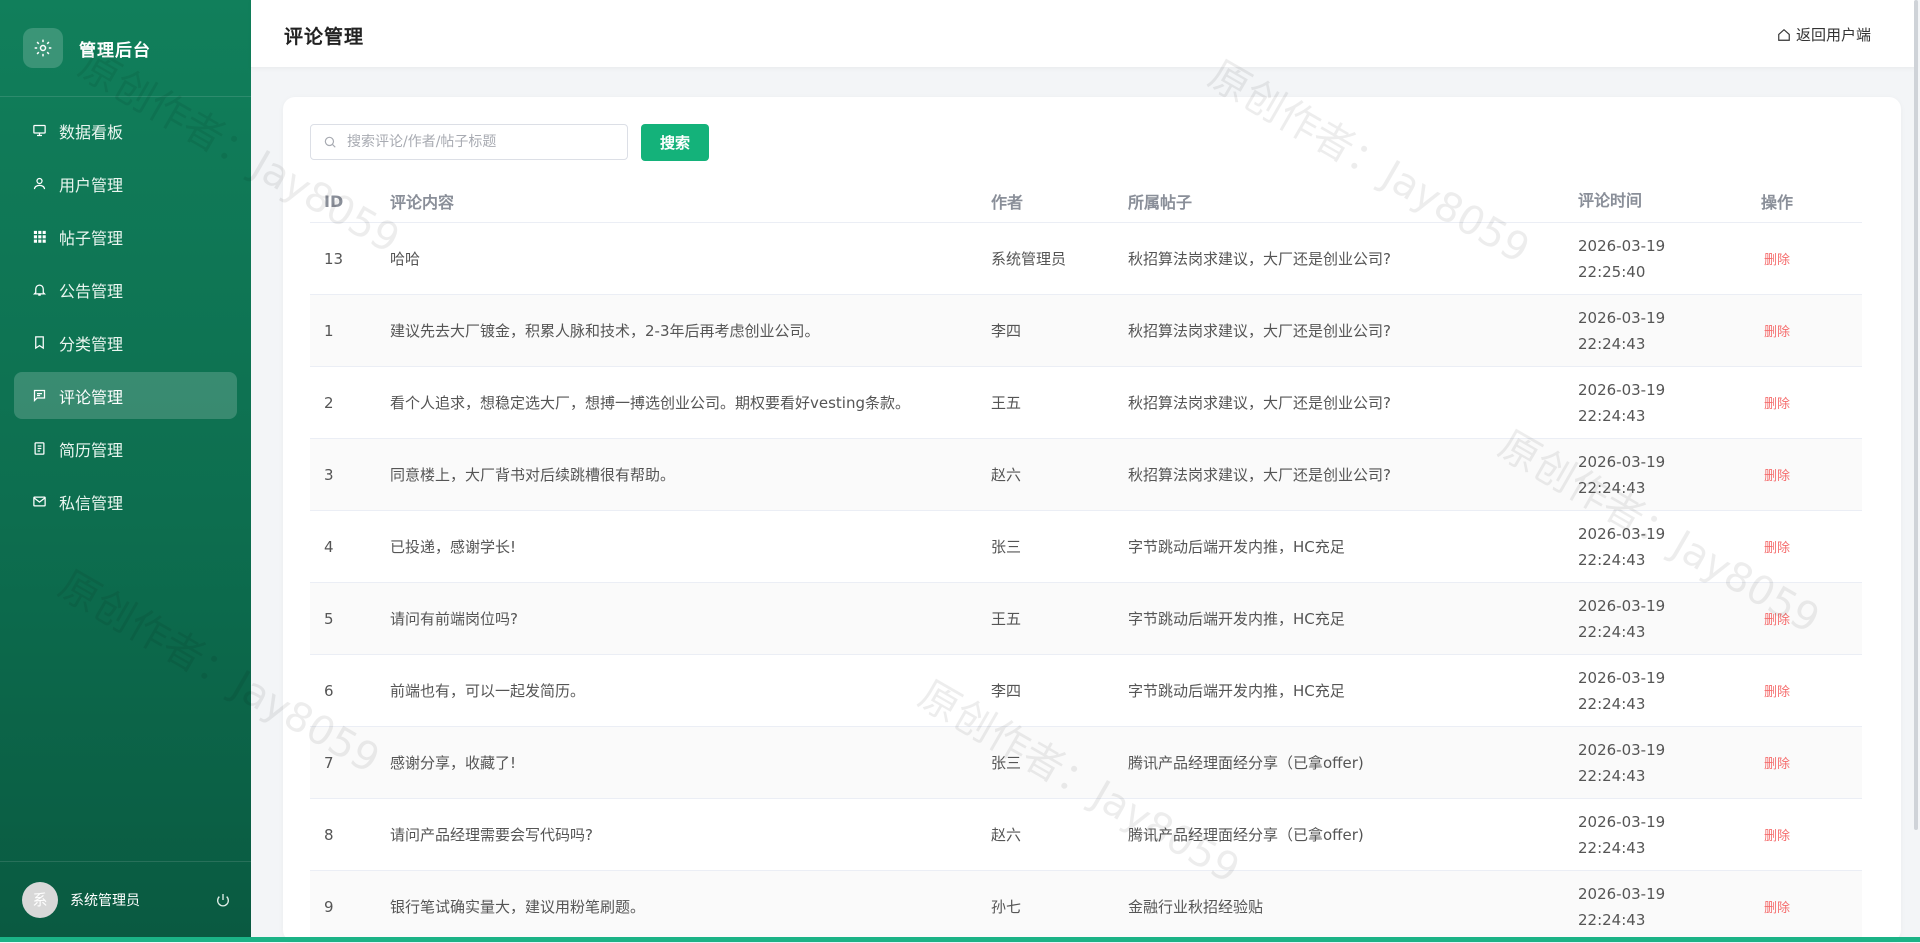  What do you see at coordinates (125, 130) in the screenshot?
I see `sidebar-item-dashboard: 数据看板` at bounding box center [125, 130].